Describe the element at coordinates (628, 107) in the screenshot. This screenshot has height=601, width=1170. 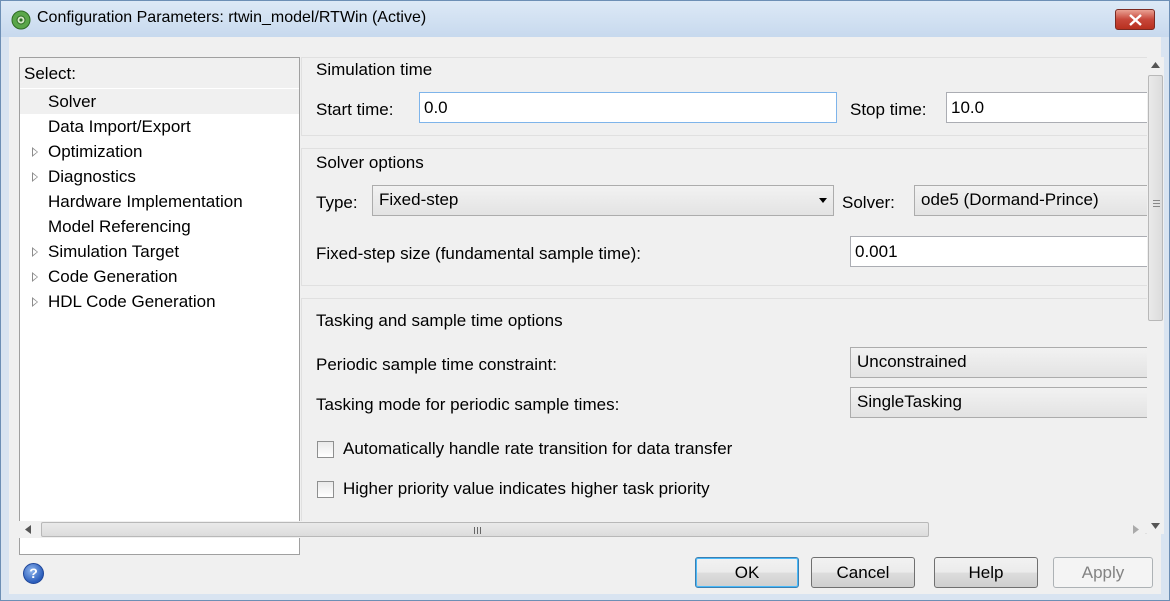
I see `start-time-input` at that location.